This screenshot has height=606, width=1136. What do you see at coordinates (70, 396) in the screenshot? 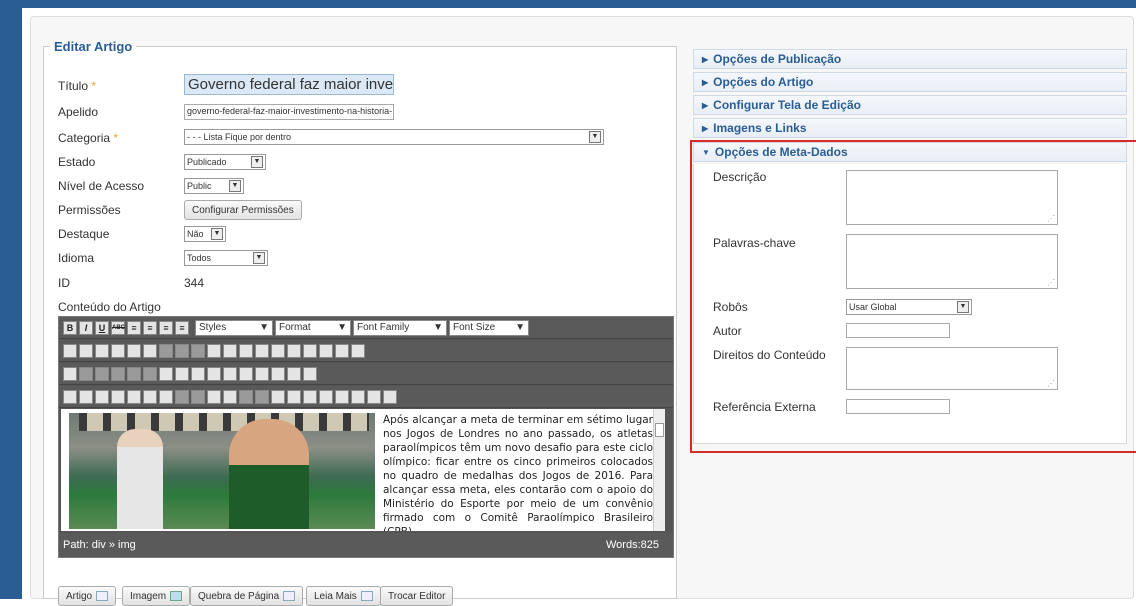
I see `cut-icon` at bounding box center [70, 396].